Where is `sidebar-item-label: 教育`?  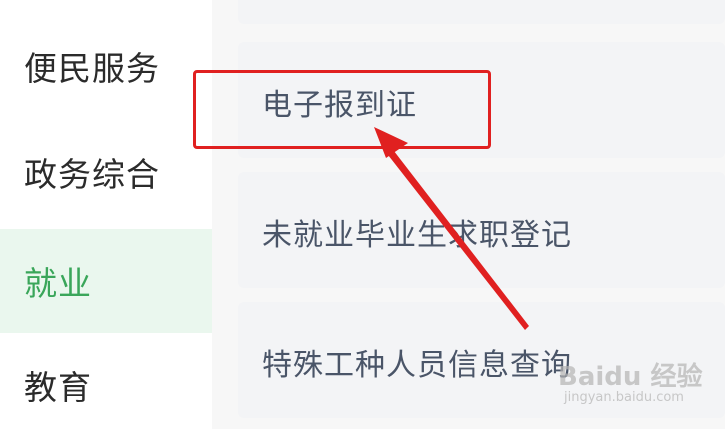
sidebar-item-label: 教育 is located at coordinates (58, 387).